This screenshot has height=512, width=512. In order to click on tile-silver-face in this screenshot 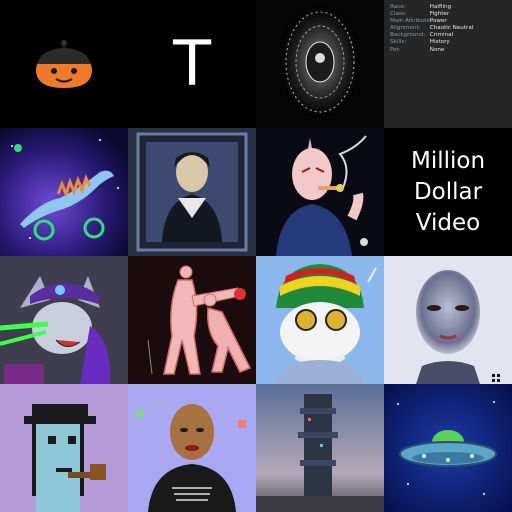, I will do `click(448, 320)`.